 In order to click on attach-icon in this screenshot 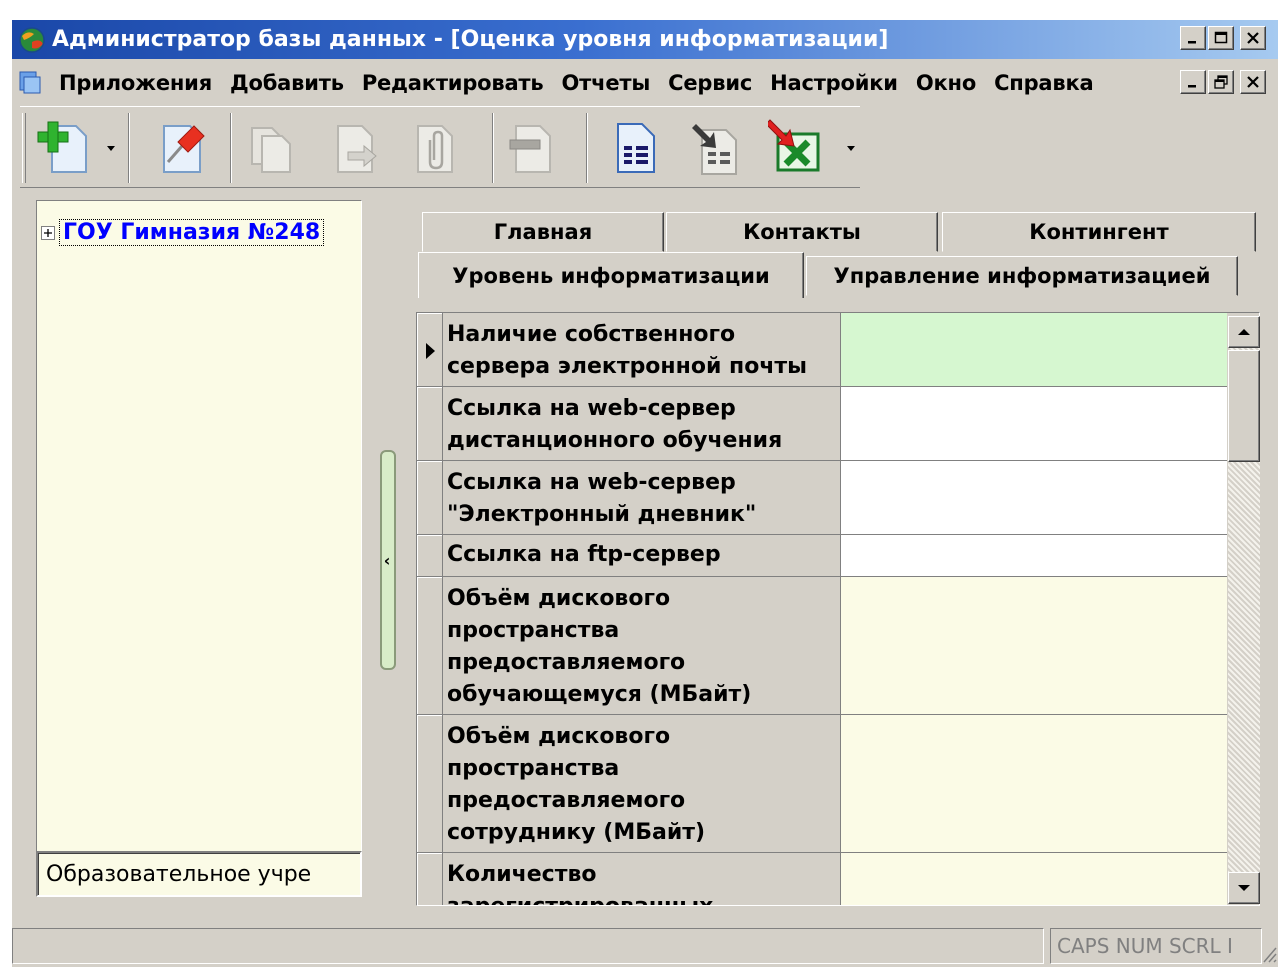, I will do `click(435, 149)`.